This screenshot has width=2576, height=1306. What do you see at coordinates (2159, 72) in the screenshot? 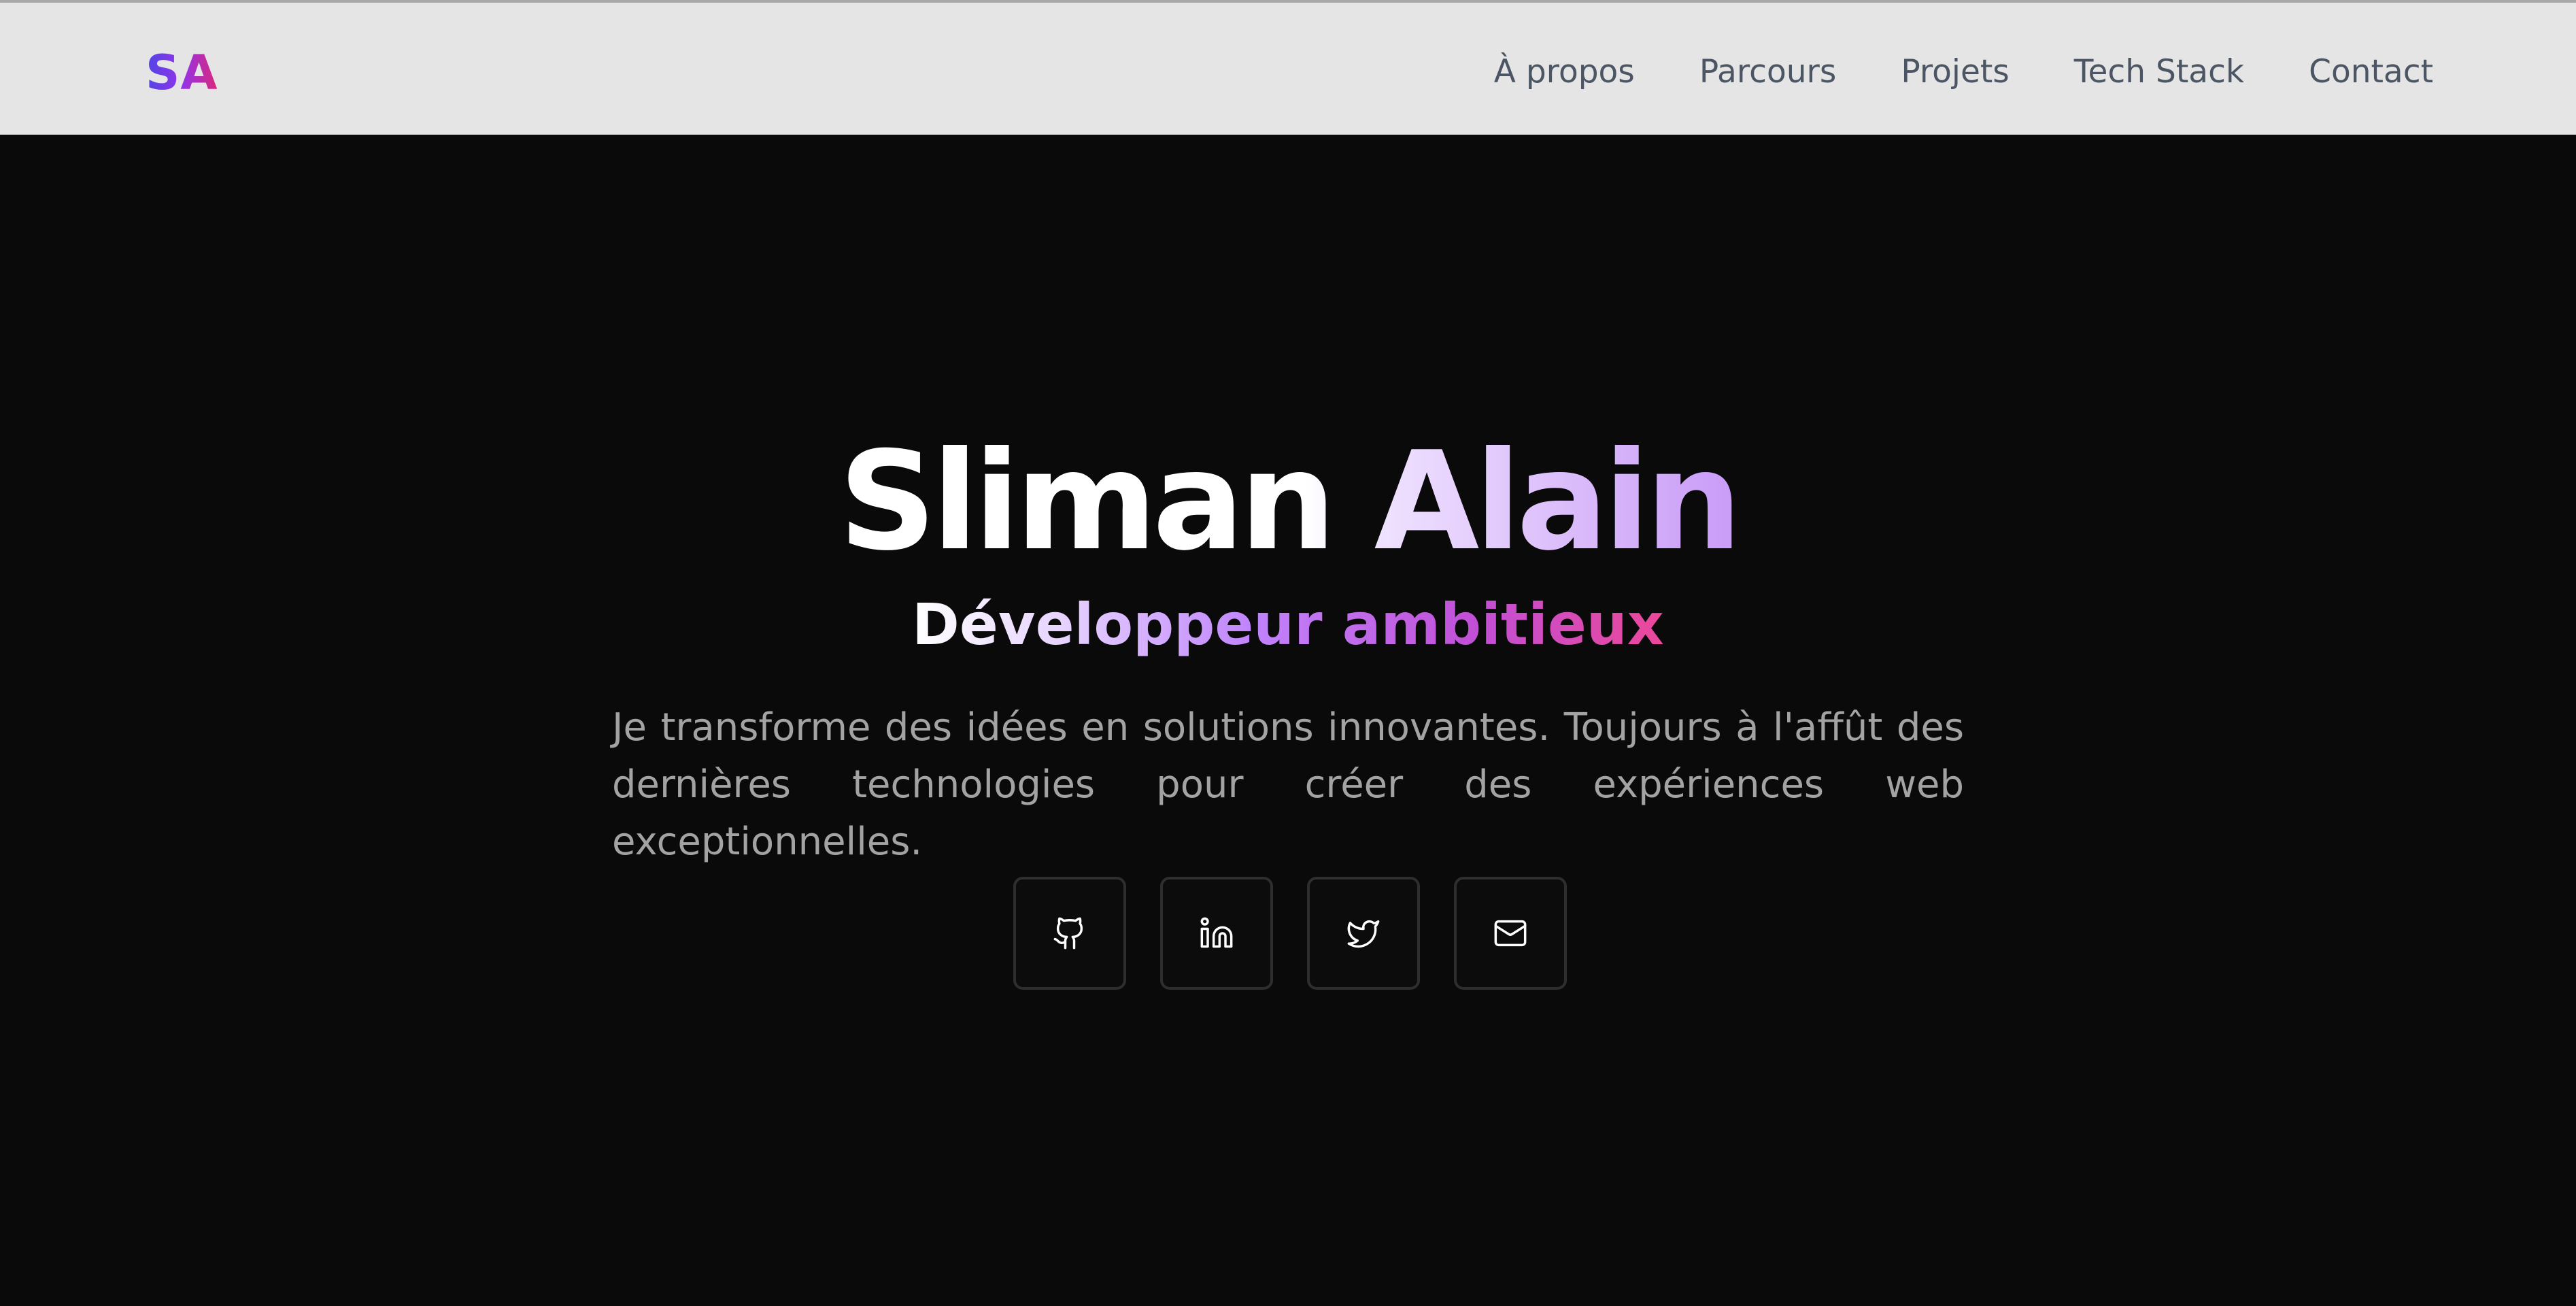
I see `nav-link-tech-stack: Tech Stack` at bounding box center [2159, 72].